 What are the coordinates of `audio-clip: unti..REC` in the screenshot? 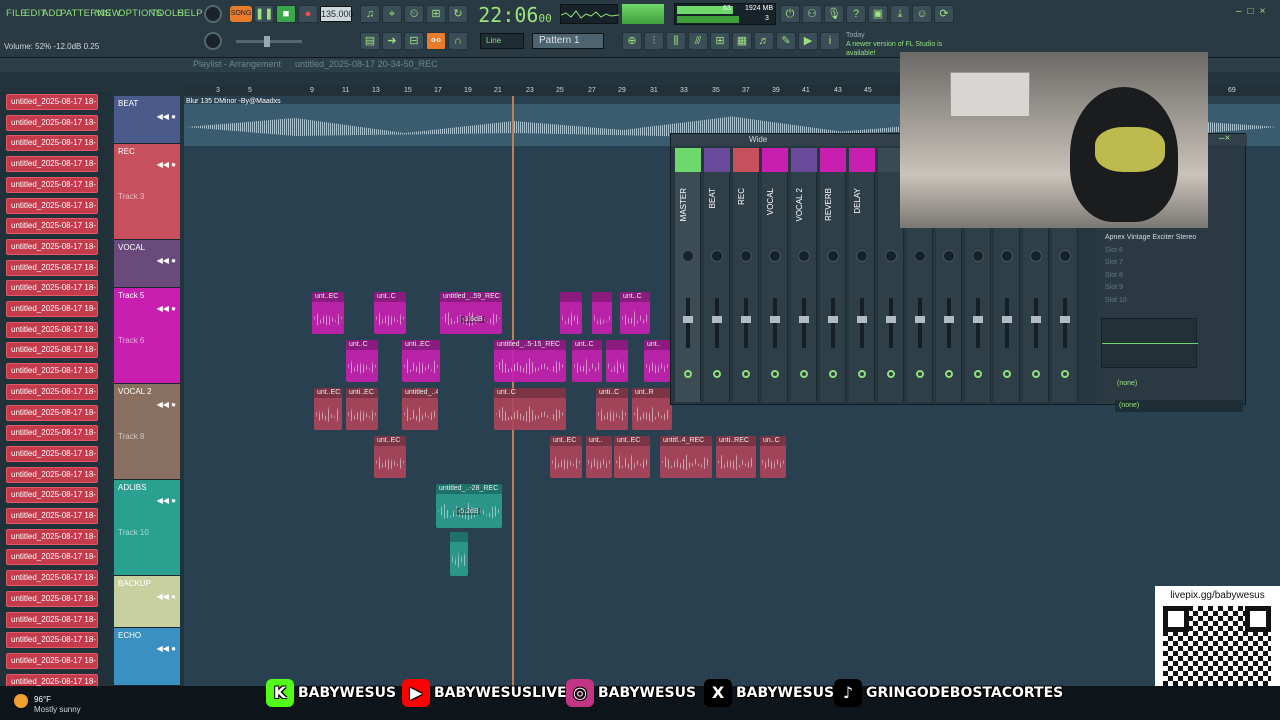 It's located at (736, 457).